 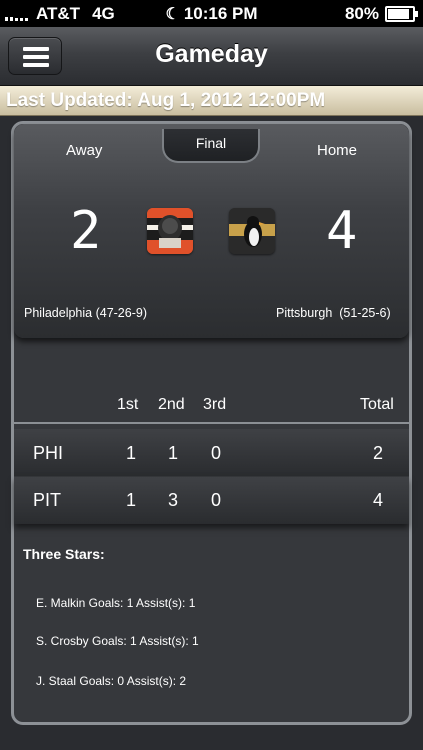 I want to click on team-abbr: PHI, so click(x=48, y=453).